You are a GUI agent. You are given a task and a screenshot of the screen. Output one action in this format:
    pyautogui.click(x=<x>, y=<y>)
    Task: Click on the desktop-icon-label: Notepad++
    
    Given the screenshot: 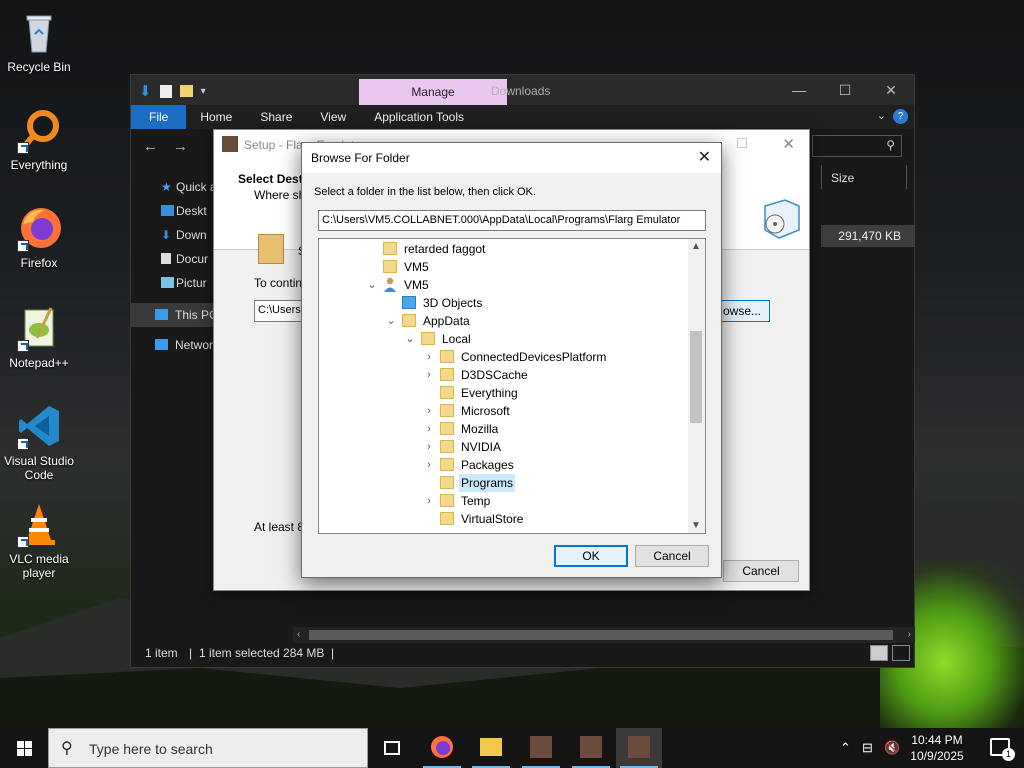 What is the action you would take?
    pyautogui.click(x=39, y=363)
    